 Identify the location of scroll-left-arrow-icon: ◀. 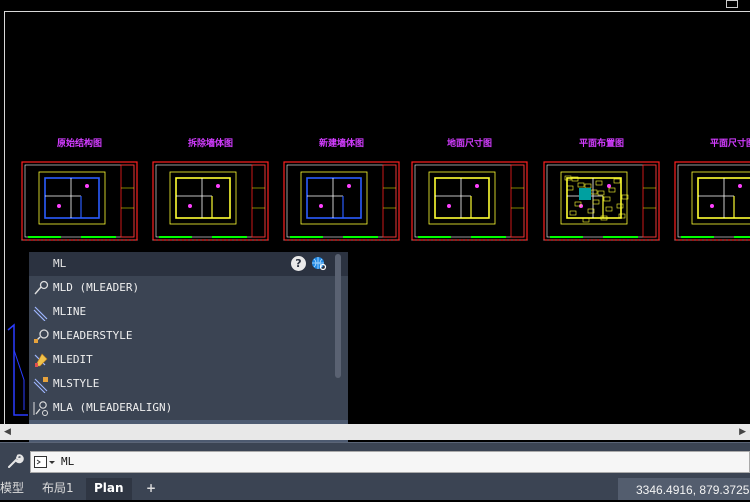
(7, 432).